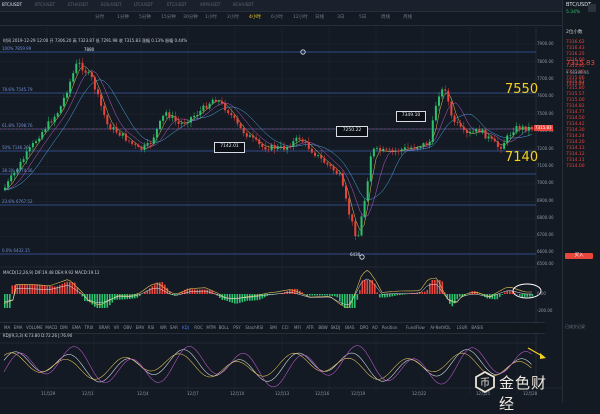 The width and height of the screenshot is (600, 414). Describe the element at coordinates (477, 328) in the screenshot. I see `indicator-basis: BASIS` at that location.